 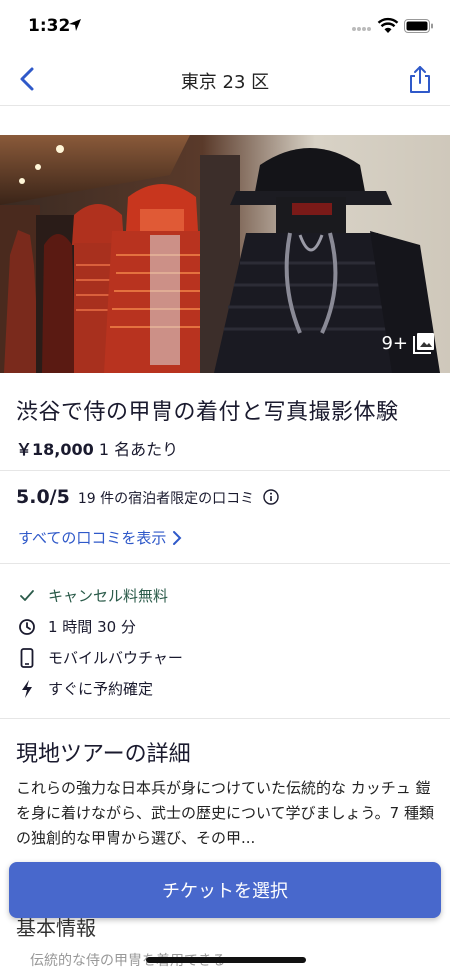 I want to click on photo-count-badge: 9+, so click(x=408, y=343).